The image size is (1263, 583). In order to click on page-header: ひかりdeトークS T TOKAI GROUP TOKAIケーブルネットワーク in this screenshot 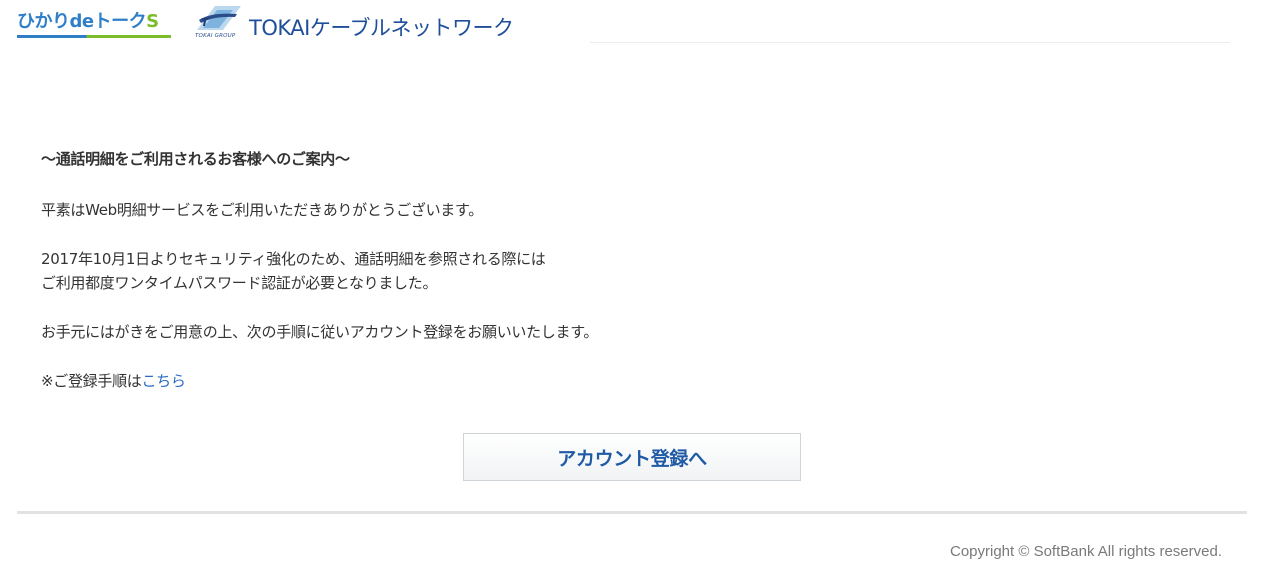, I will do `click(631, 24)`.